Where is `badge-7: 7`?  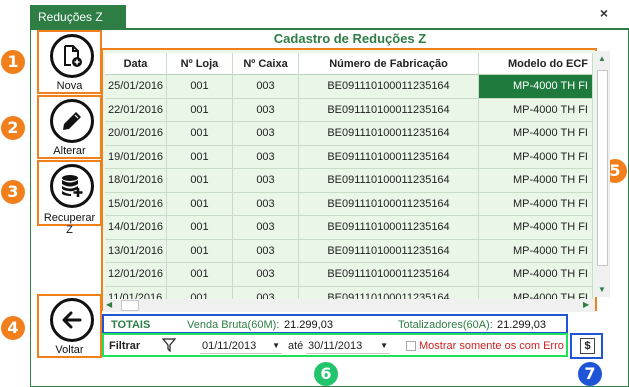
badge-7: 7 is located at coordinates (590, 374).